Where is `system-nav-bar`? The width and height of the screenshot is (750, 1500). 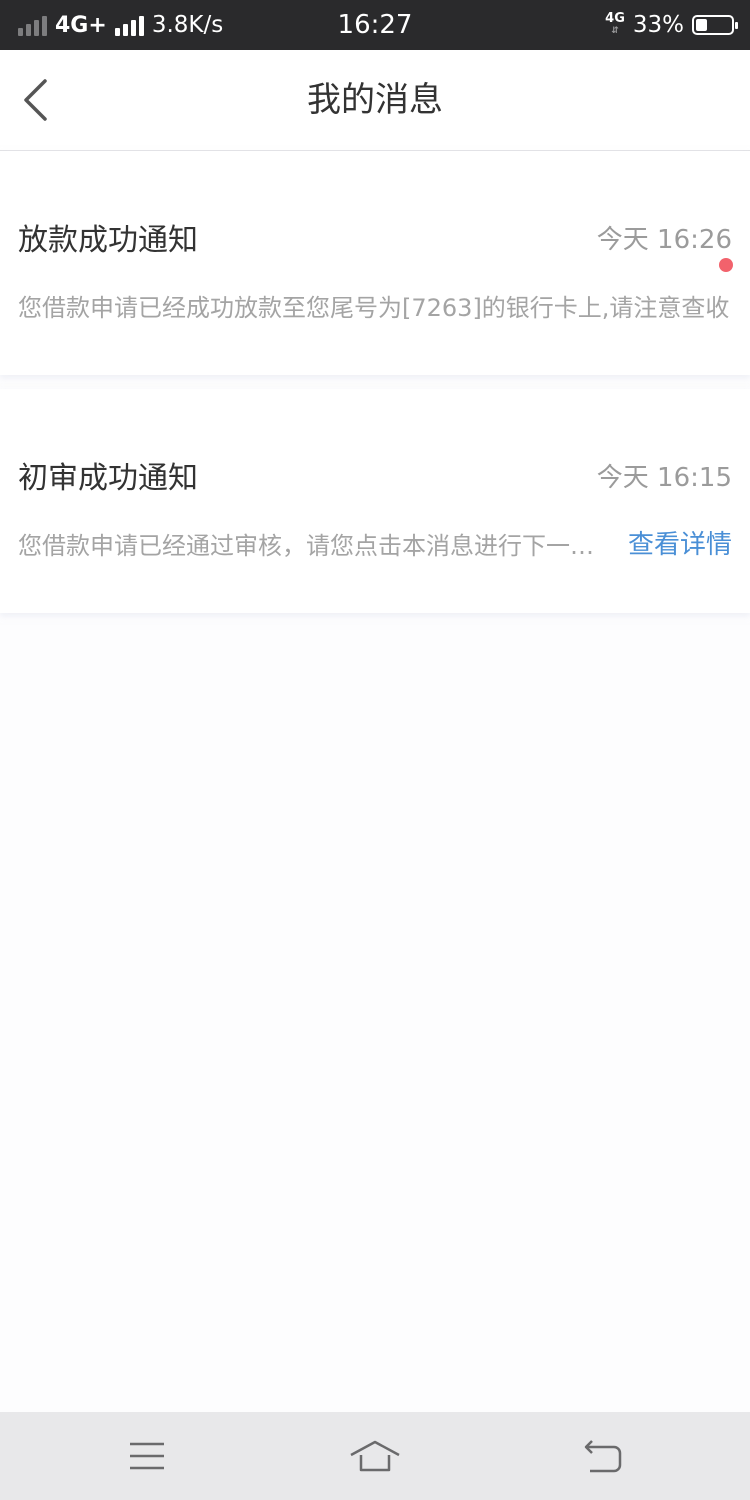
system-nav-bar is located at coordinates (375, 1456).